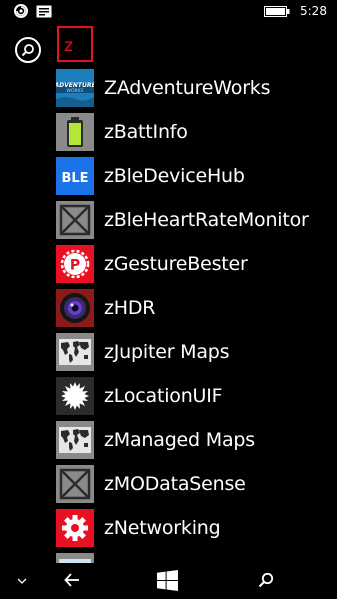 The width and height of the screenshot is (337, 599). What do you see at coordinates (174, 176) in the screenshot?
I see `app-item-label: zBleDeviceHub` at bounding box center [174, 176].